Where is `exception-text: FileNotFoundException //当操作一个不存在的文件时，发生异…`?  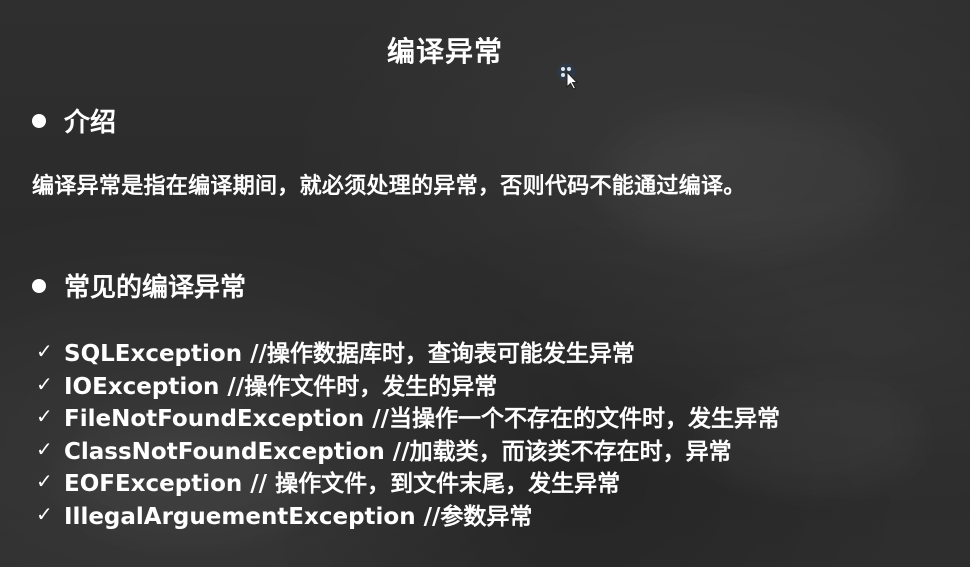 exception-text: FileNotFoundException //当操作一个不存在的文件时，发生异… is located at coordinates (422, 419).